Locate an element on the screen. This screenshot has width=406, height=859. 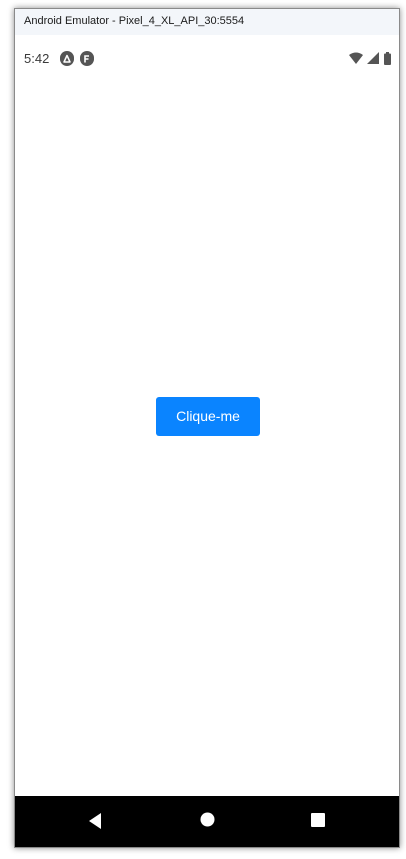
android-nav-bar is located at coordinates (207, 821).